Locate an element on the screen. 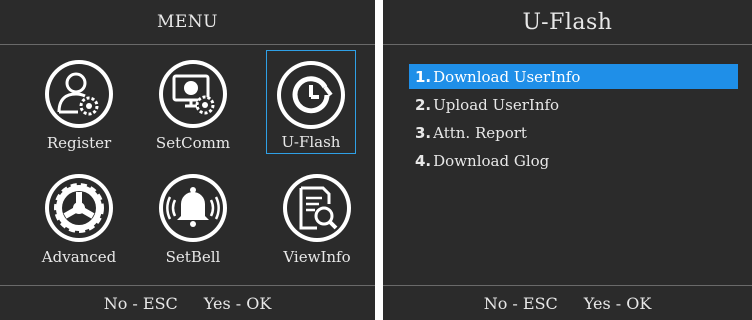 This screenshot has width=752, height=320. bell-icon is located at coordinates (193, 208).